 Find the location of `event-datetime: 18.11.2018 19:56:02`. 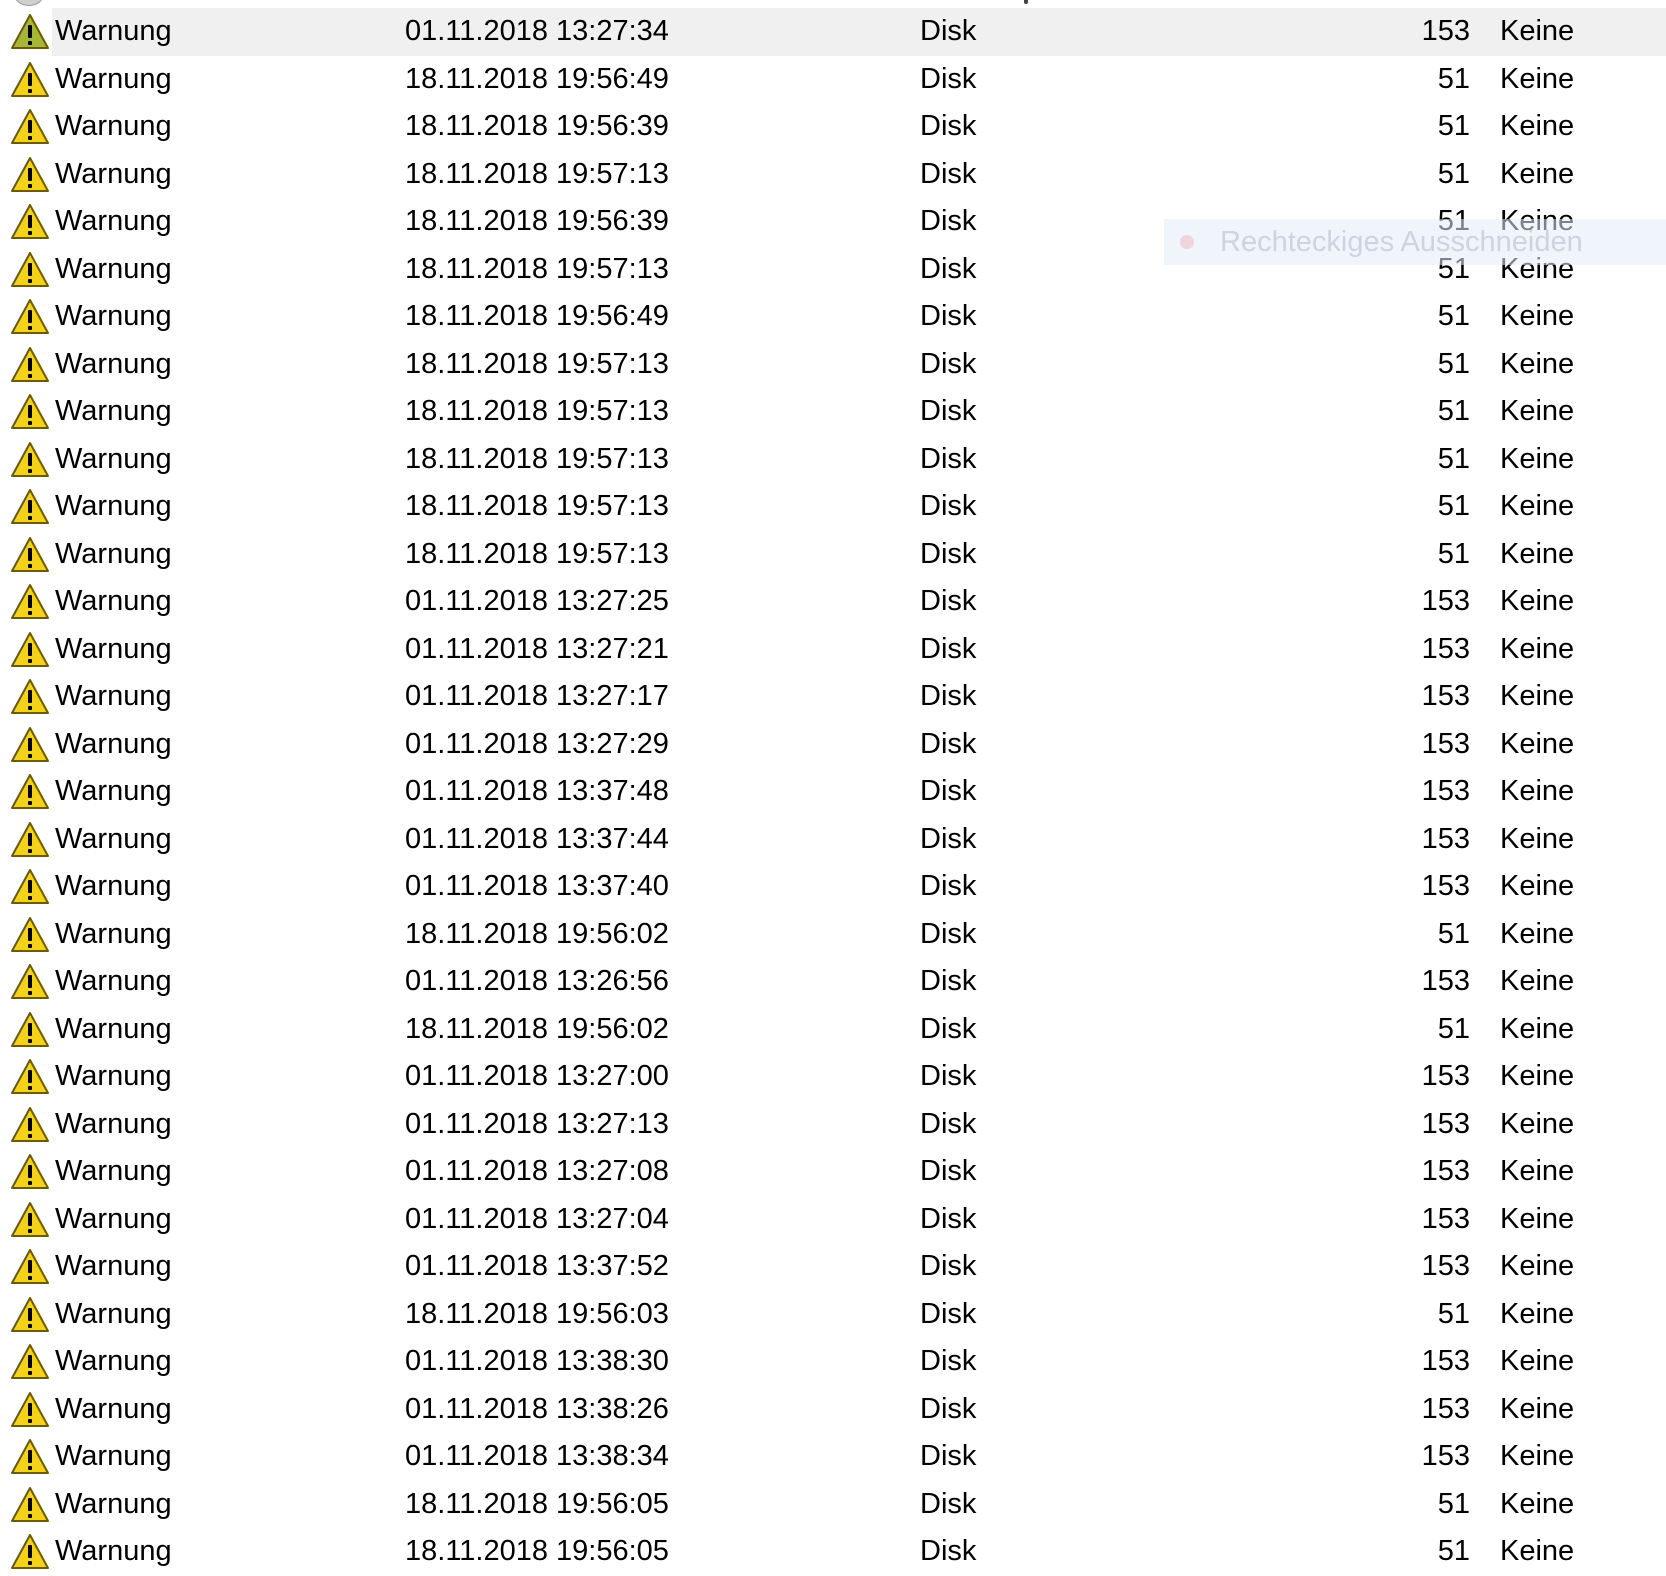

event-datetime: 18.11.2018 19:56:02 is located at coordinates (537, 1028).